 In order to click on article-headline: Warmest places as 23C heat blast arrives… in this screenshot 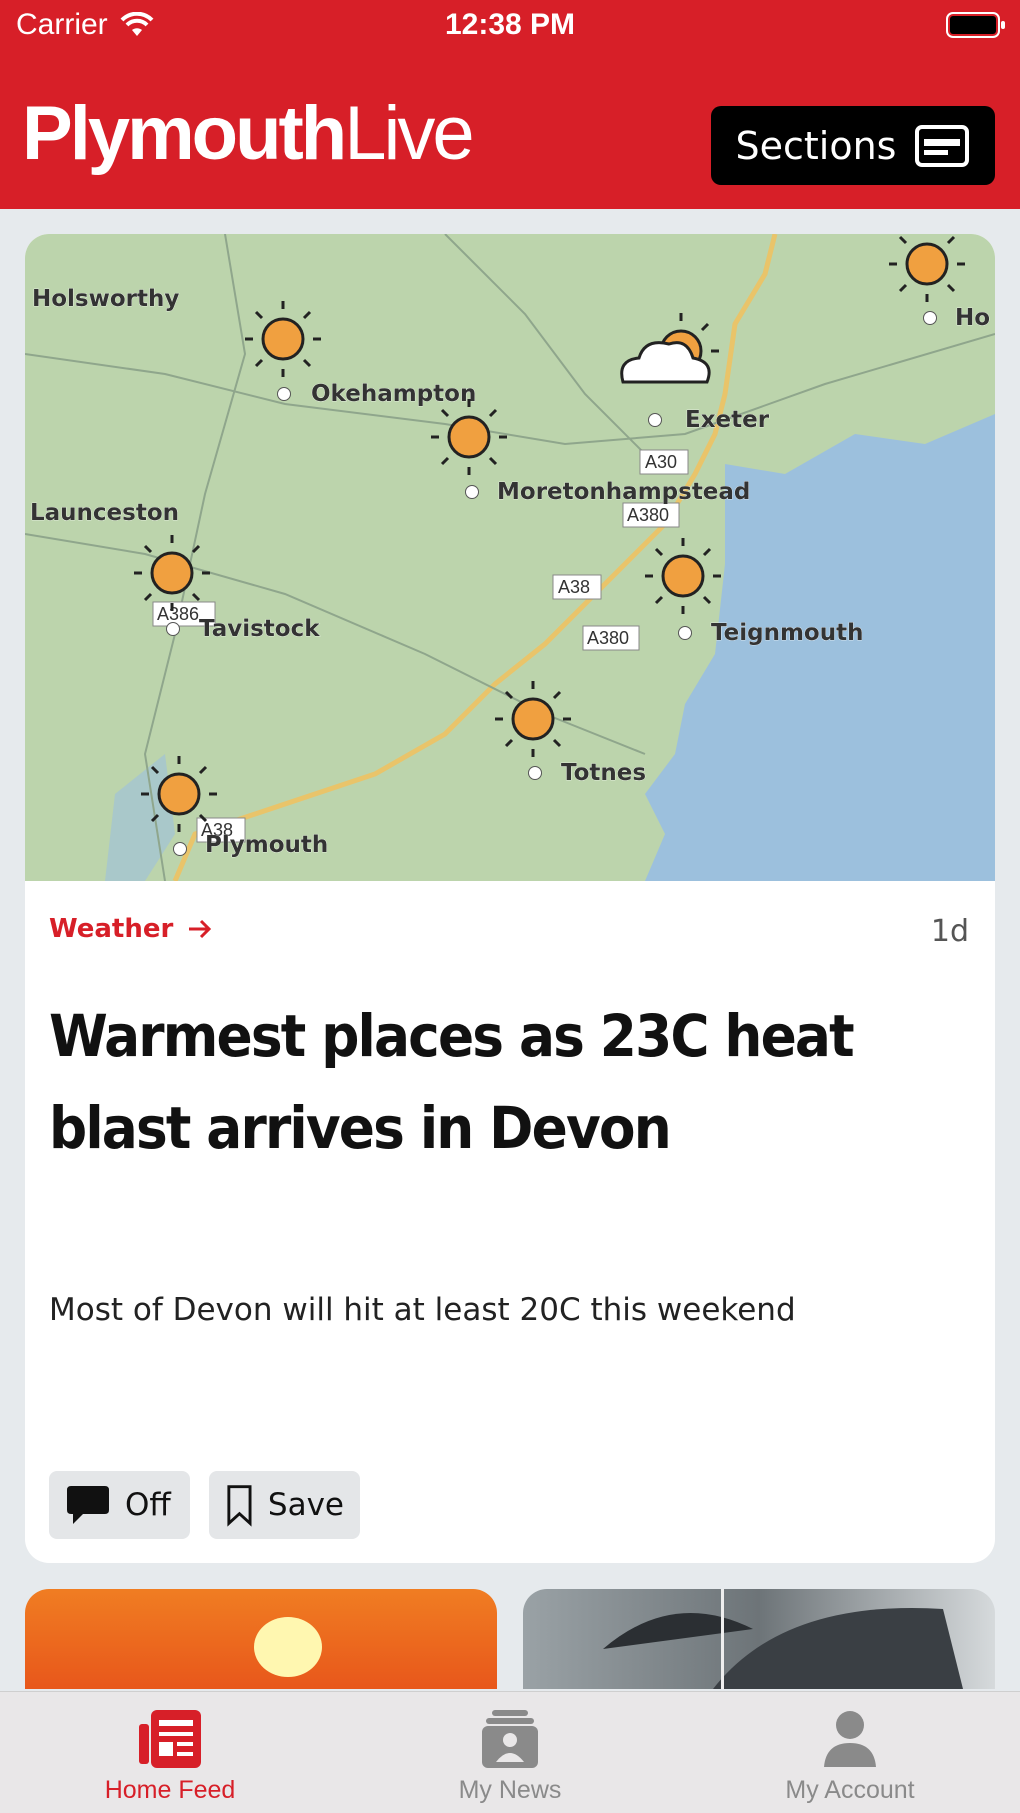, I will do `click(477, 1082)`.